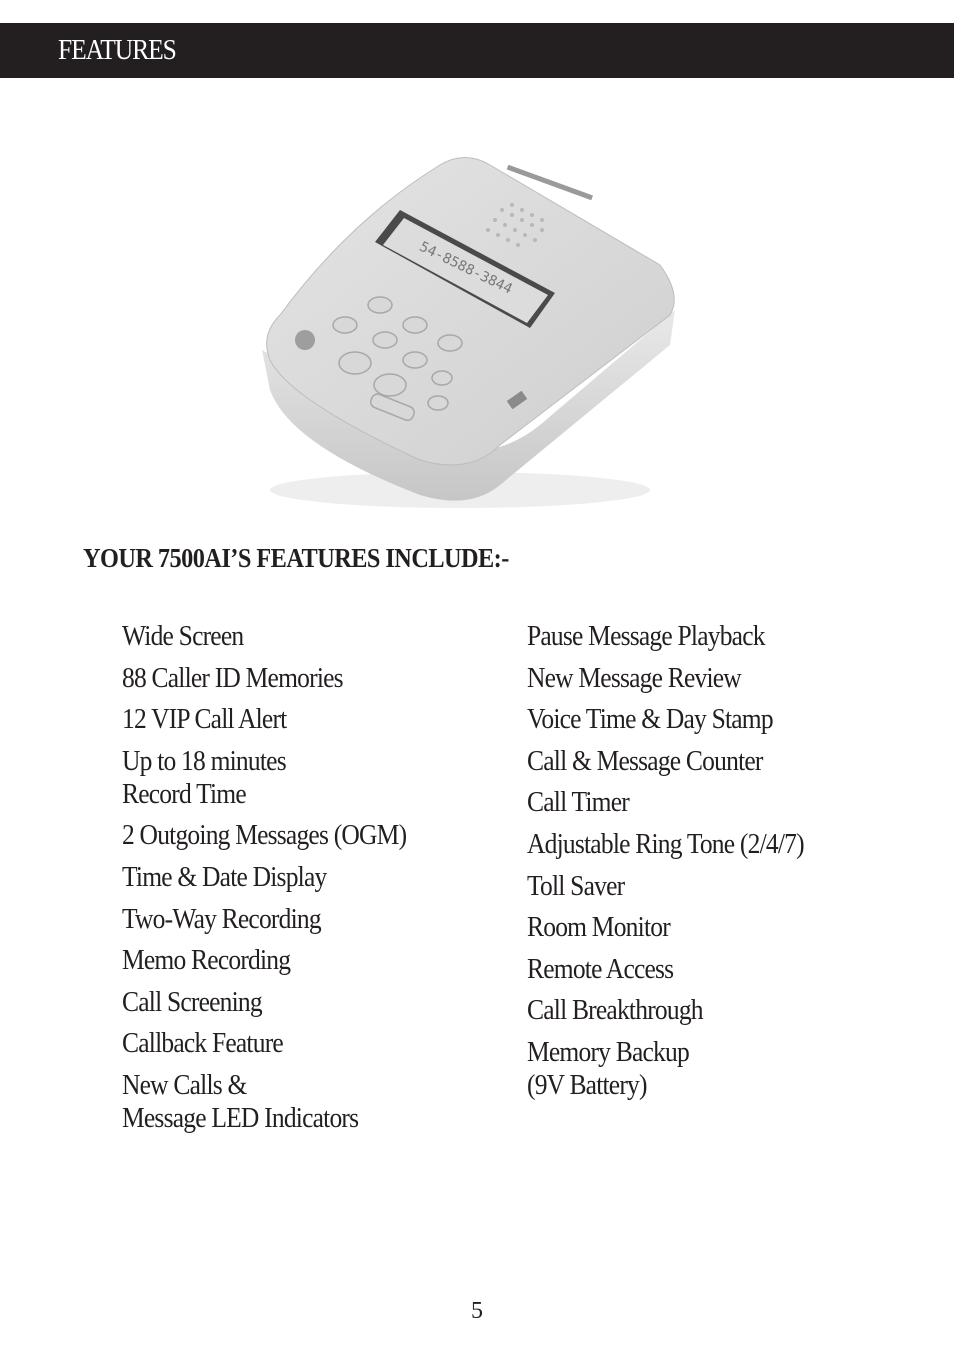 This screenshot has width=954, height=1350. Describe the element at coordinates (296, 558) in the screenshot. I see `features-heading: YOUR 7500AI’S FEATURES INCLUDE:-` at that location.